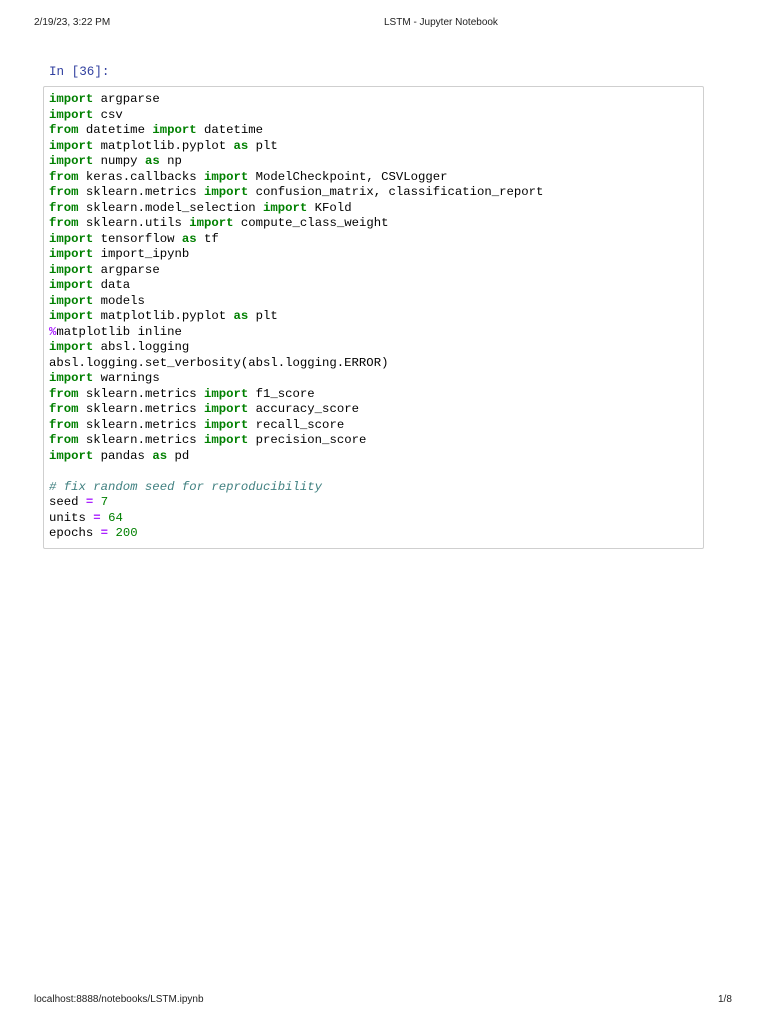 This screenshot has width=768, height=1024. I want to click on code-text-token: f1_score, so click(281, 393).